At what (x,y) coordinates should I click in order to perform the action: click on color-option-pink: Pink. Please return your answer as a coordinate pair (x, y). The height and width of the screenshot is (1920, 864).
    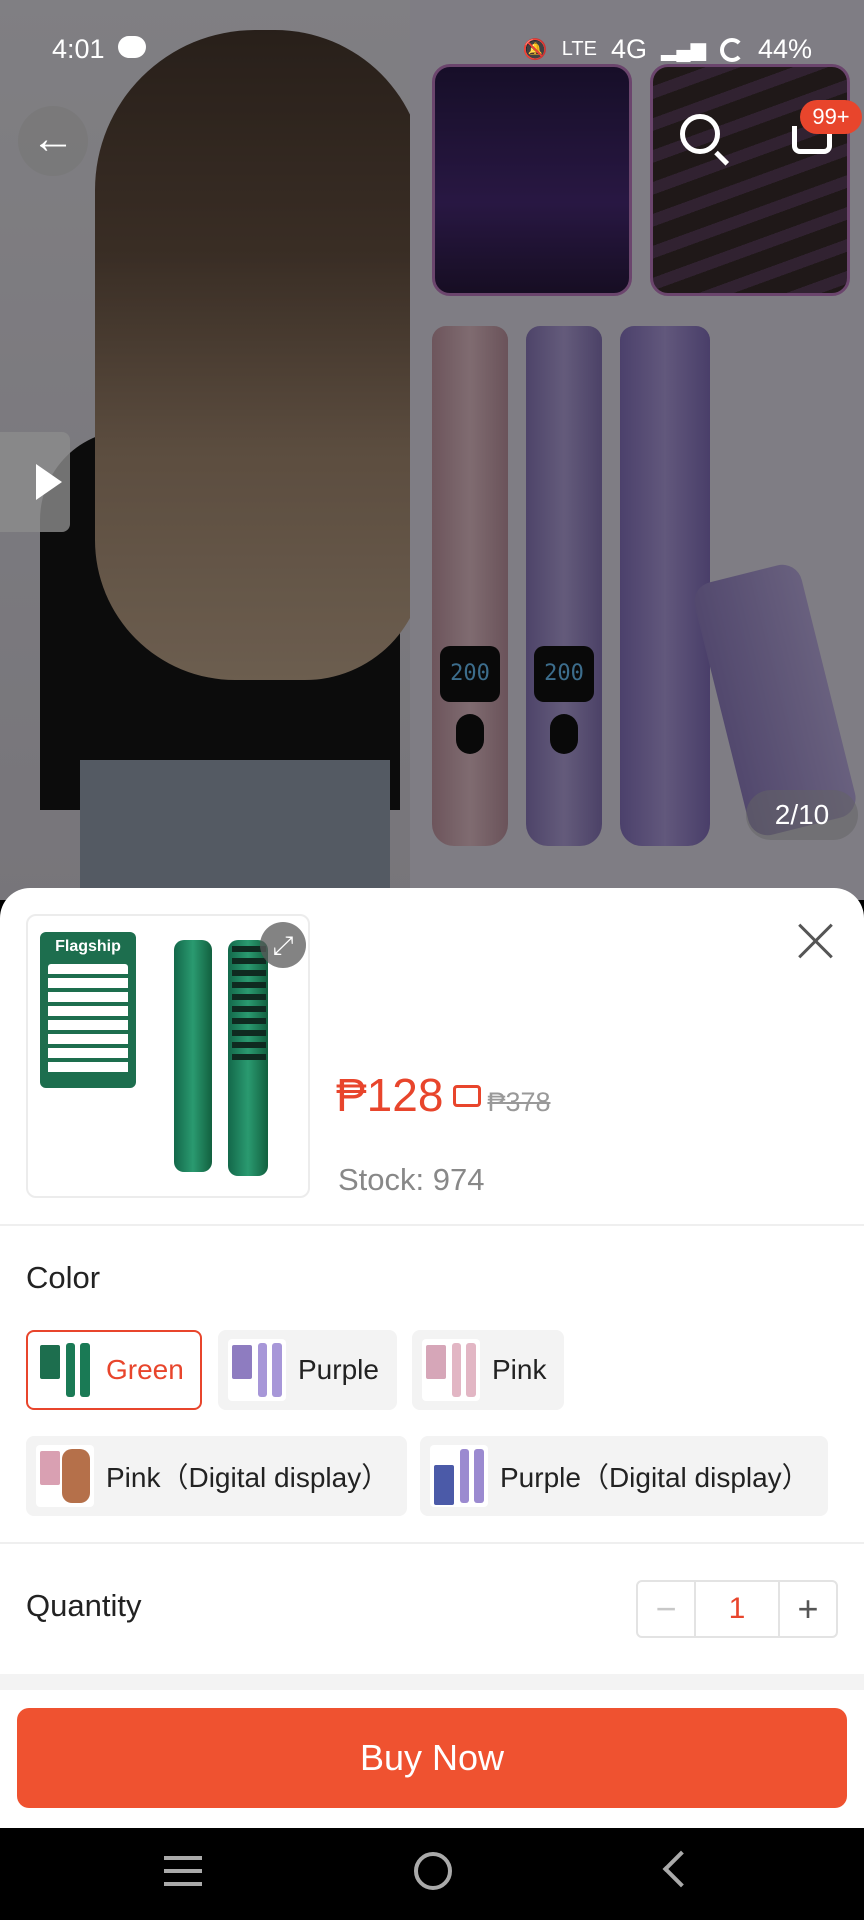
    Looking at the image, I should click on (488, 1370).